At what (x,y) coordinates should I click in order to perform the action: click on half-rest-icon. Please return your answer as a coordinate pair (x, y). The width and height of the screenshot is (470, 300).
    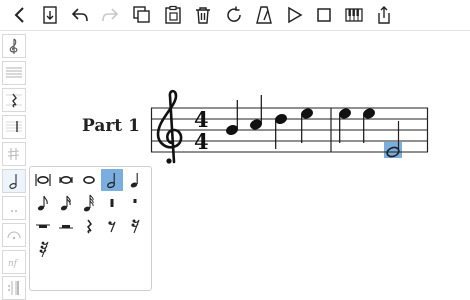
    Looking at the image, I should click on (66, 226).